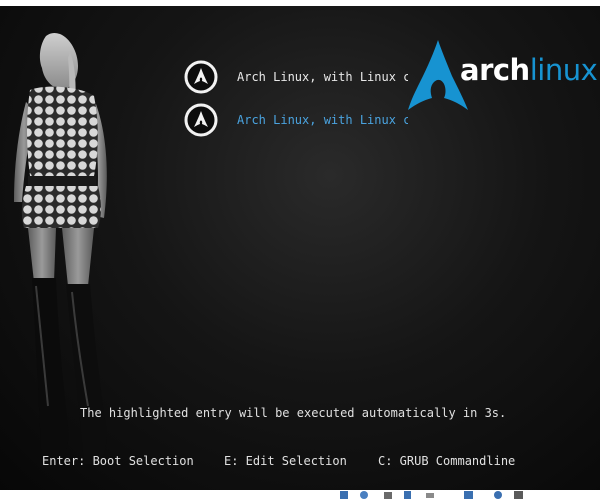 Image resolution: width=600 pixels, height=500 pixels. I want to click on arch-linux-wordmark: archlinux, so click(529, 70).